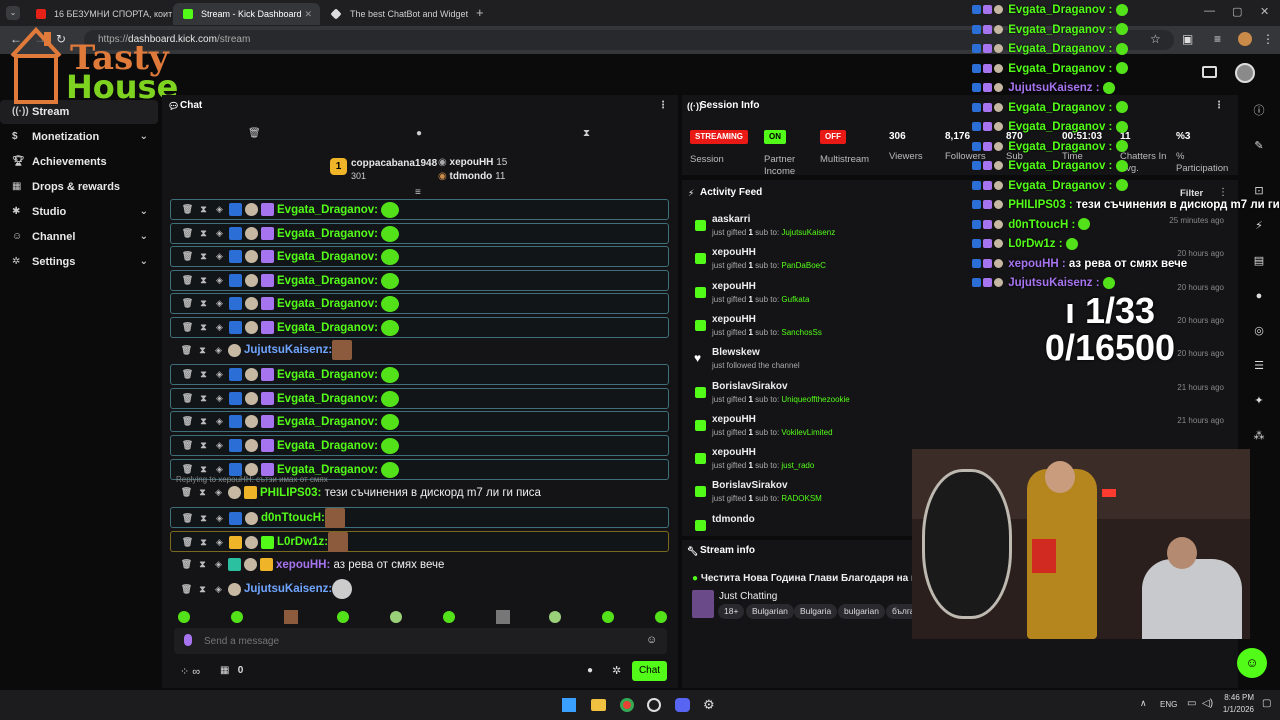  Describe the element at coordinates (188, 640) in the screenshot. I see `microphone-icon` at that location.